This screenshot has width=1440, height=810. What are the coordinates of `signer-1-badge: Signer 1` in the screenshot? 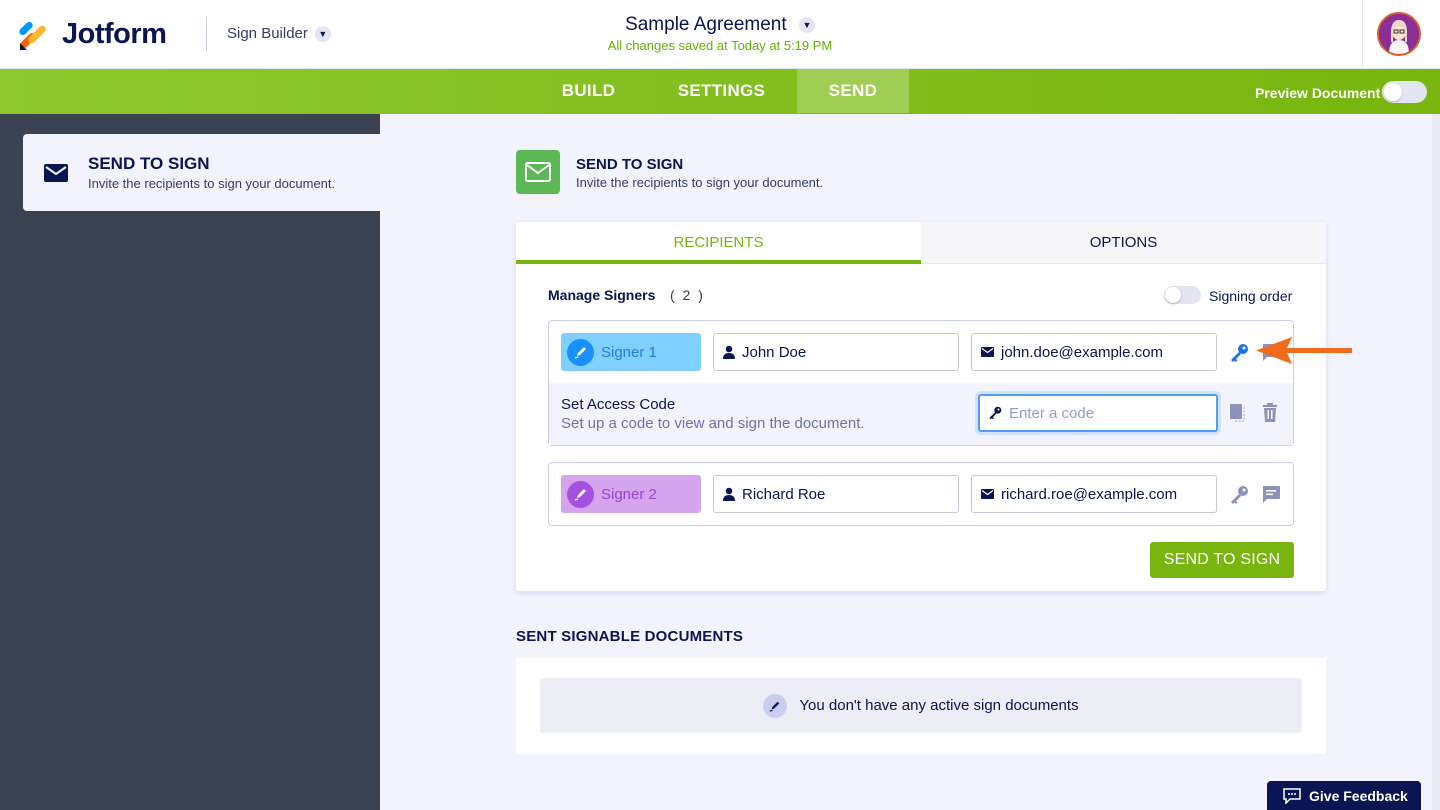 It's located at (631, 352).